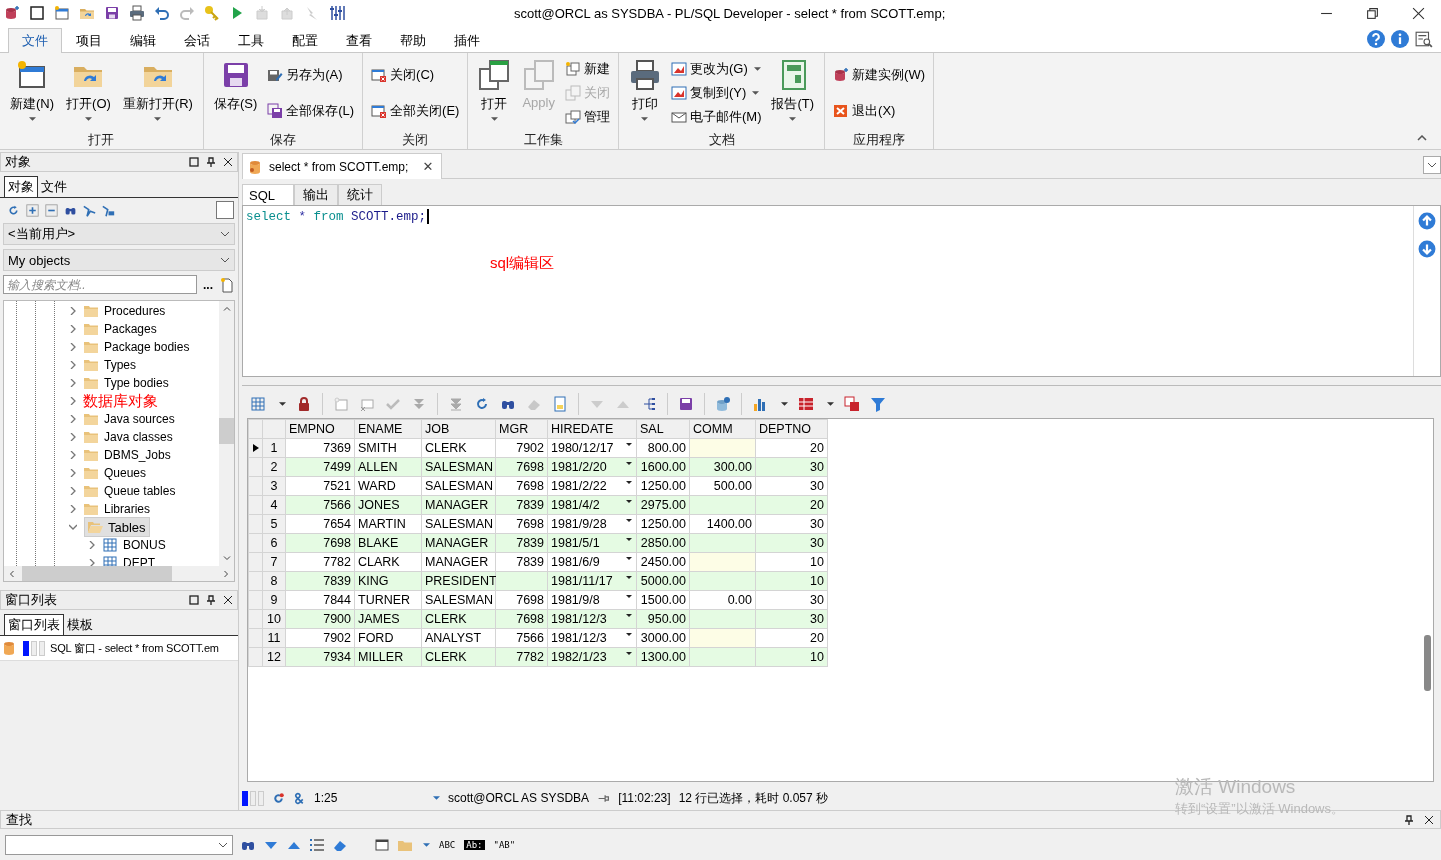  Describe the element at coordinates (316, 194) in the screenshot. I see `editor-tab: 输出` at that location.